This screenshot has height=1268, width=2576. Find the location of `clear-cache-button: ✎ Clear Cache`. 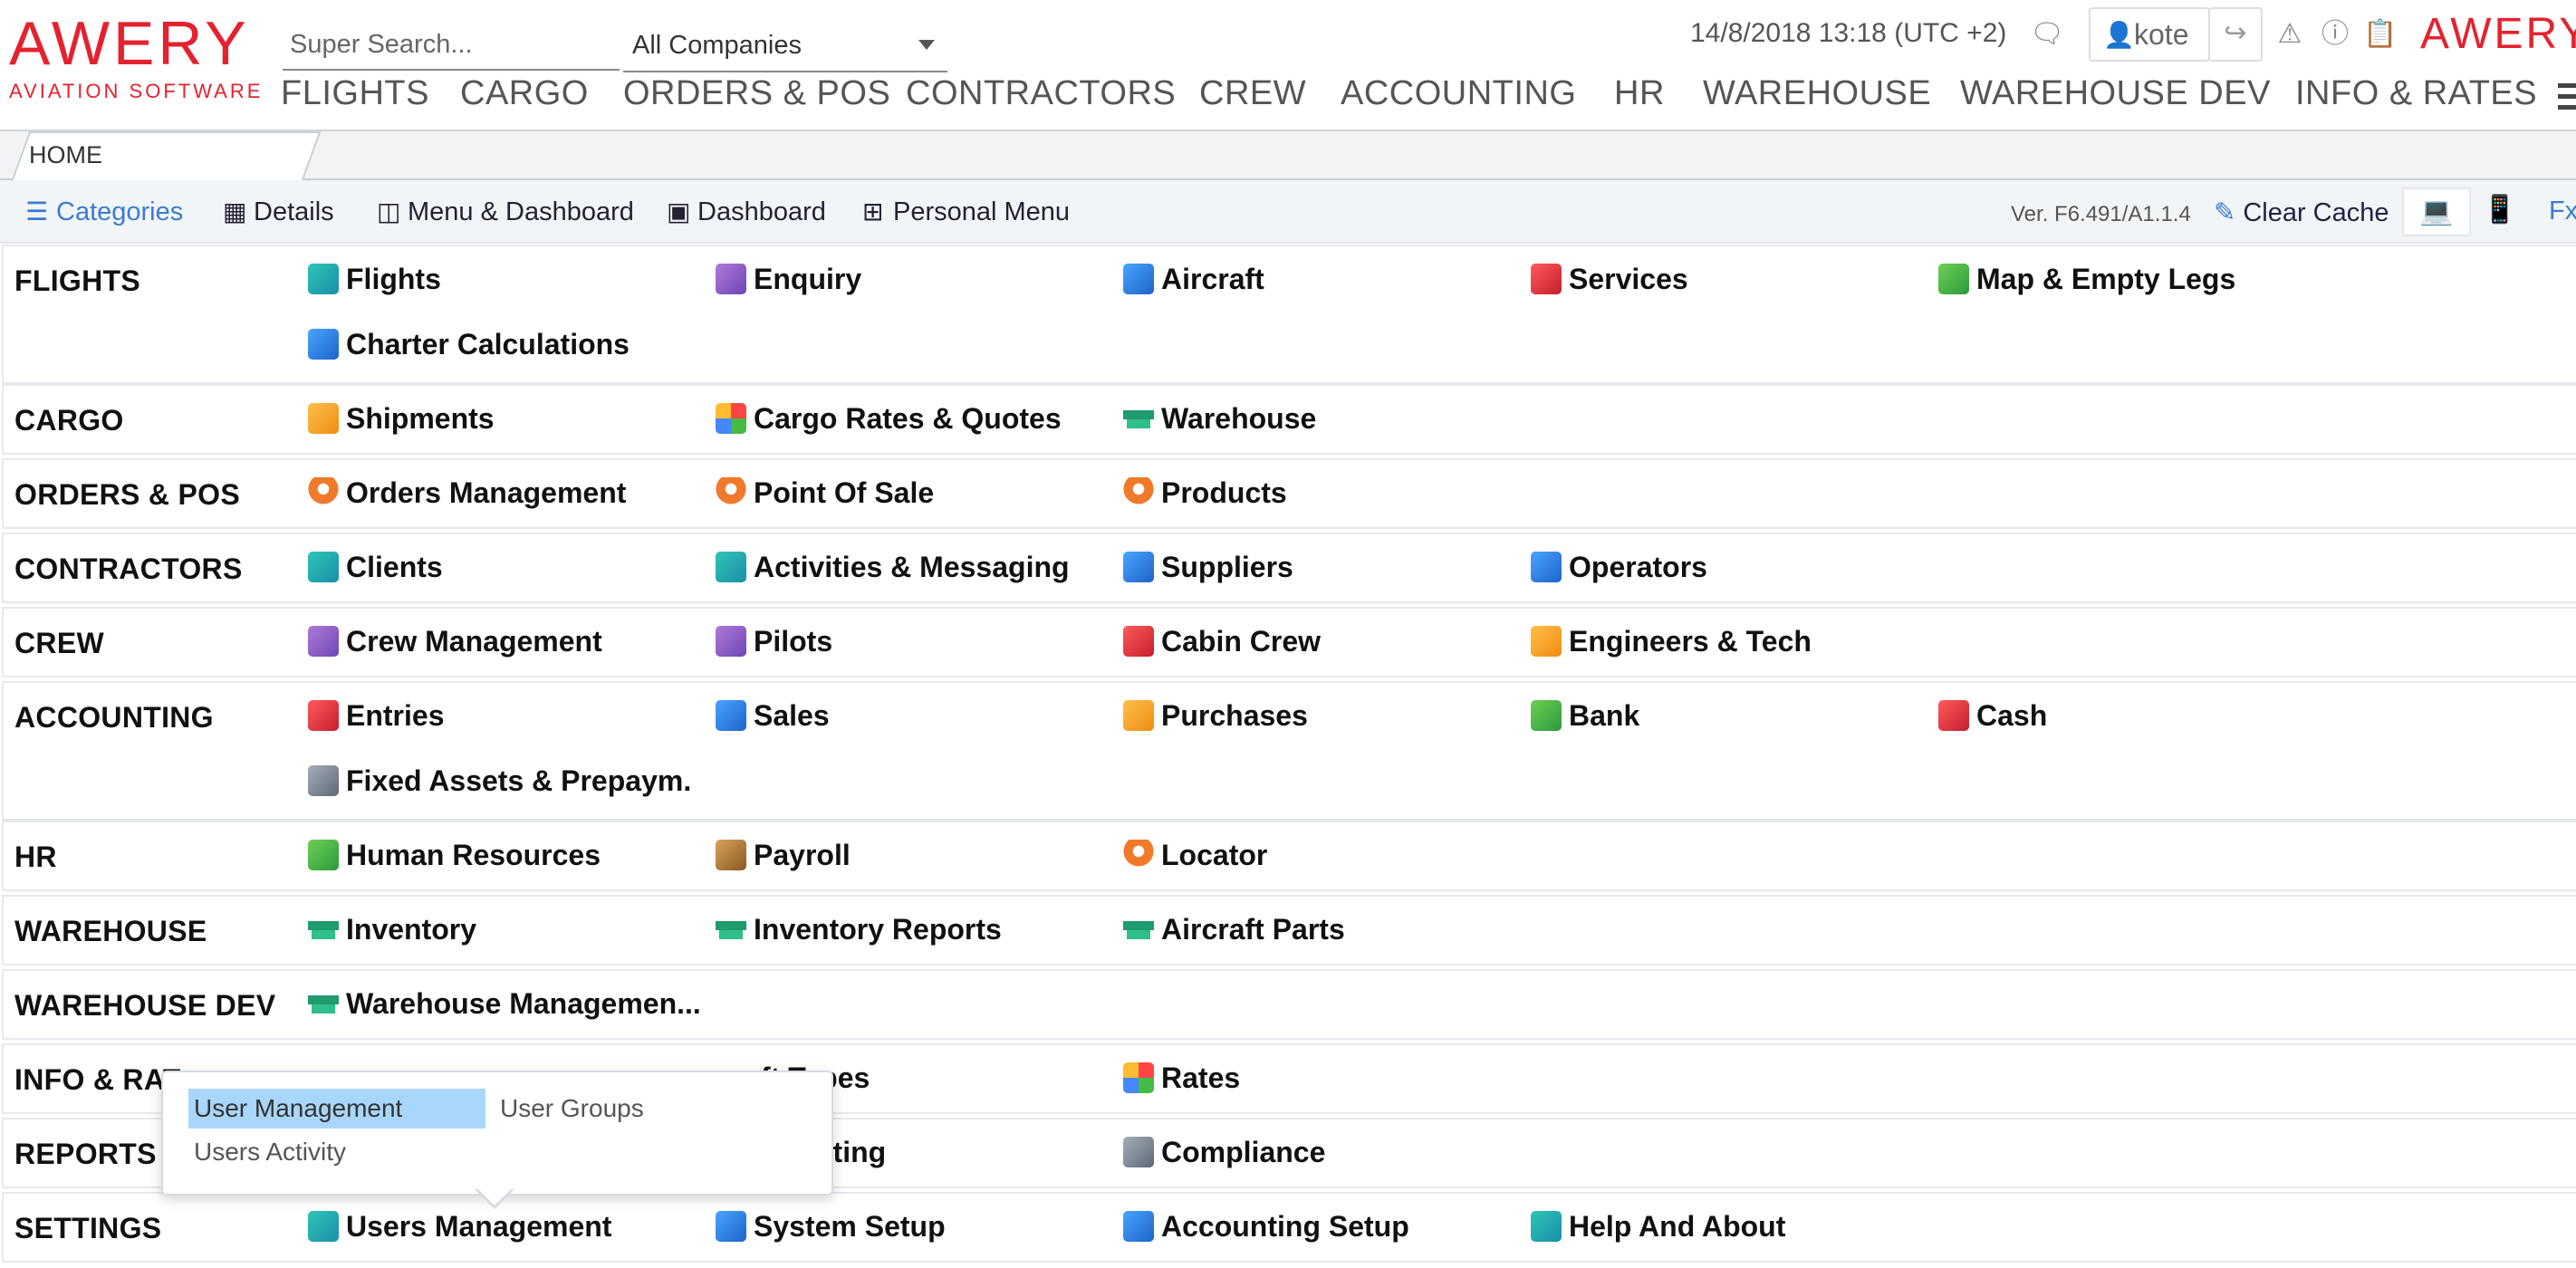

clear-cache-button: ✎ Clear Cache is located at coordinates (2301, 212).